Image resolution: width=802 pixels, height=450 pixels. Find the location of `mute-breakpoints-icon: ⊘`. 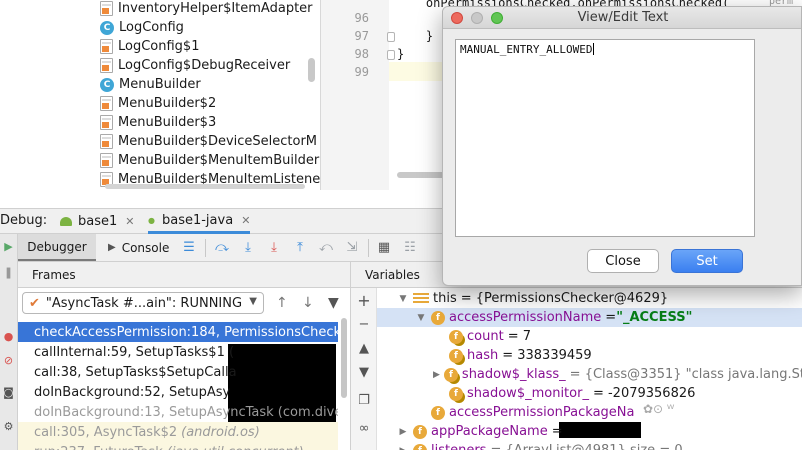

mute-breakpoints-icon: ⊘ is located at coordinates (8, 360).